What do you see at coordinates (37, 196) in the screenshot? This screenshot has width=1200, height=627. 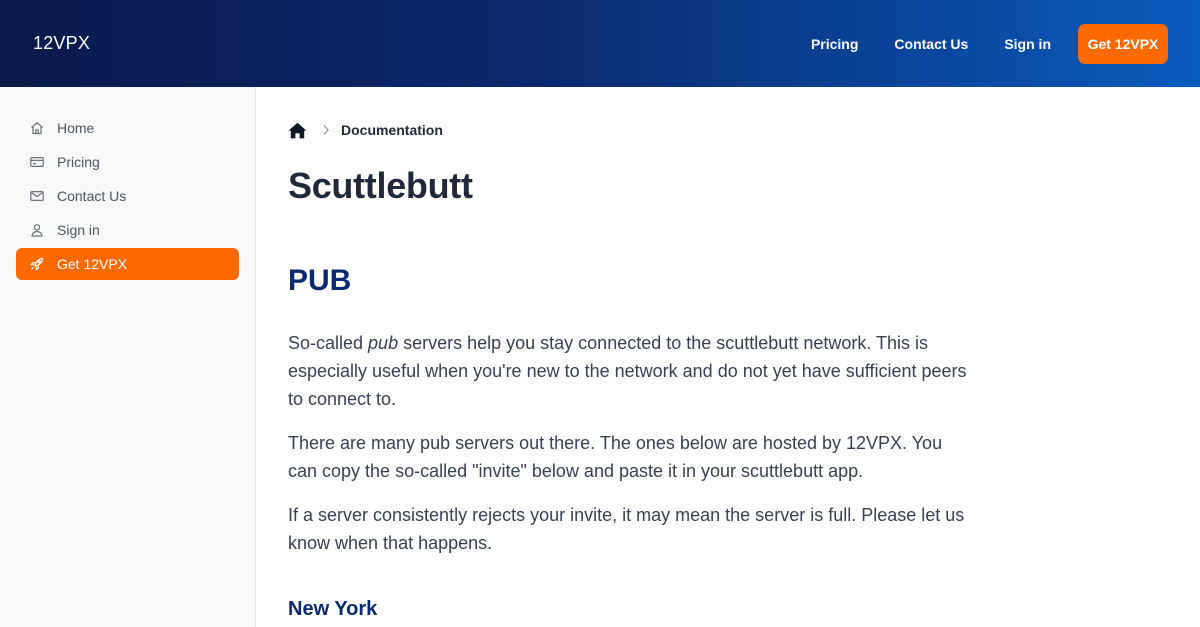 I see `envelope-icon` at bounding box center [37, 196].